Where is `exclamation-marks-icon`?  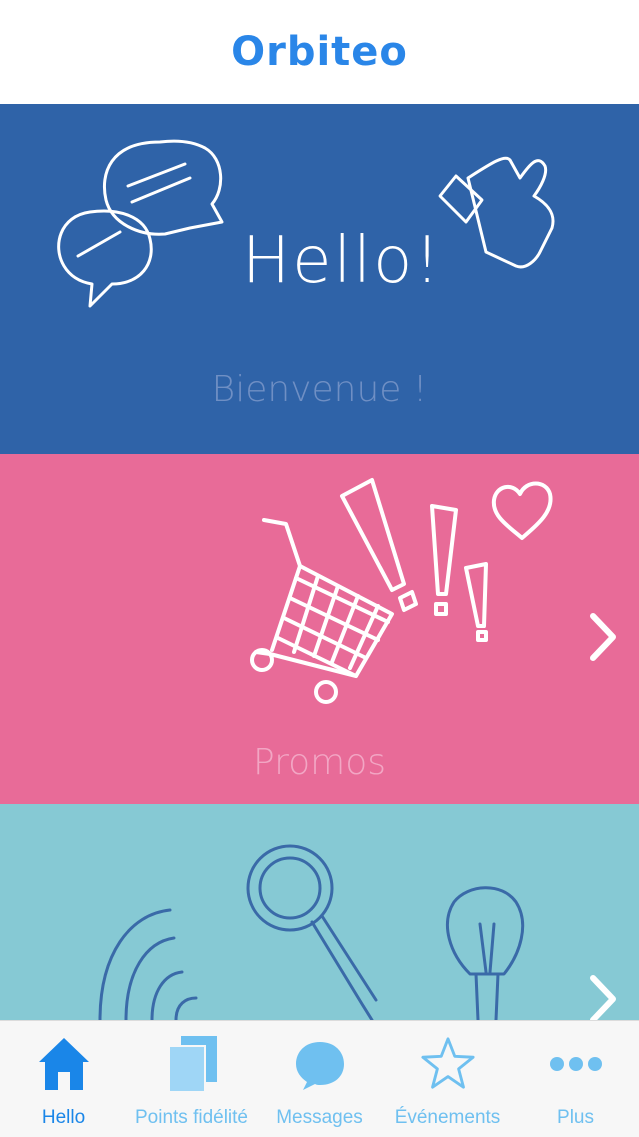
exclamation-marks-icon is located at coordinates (414, 560).